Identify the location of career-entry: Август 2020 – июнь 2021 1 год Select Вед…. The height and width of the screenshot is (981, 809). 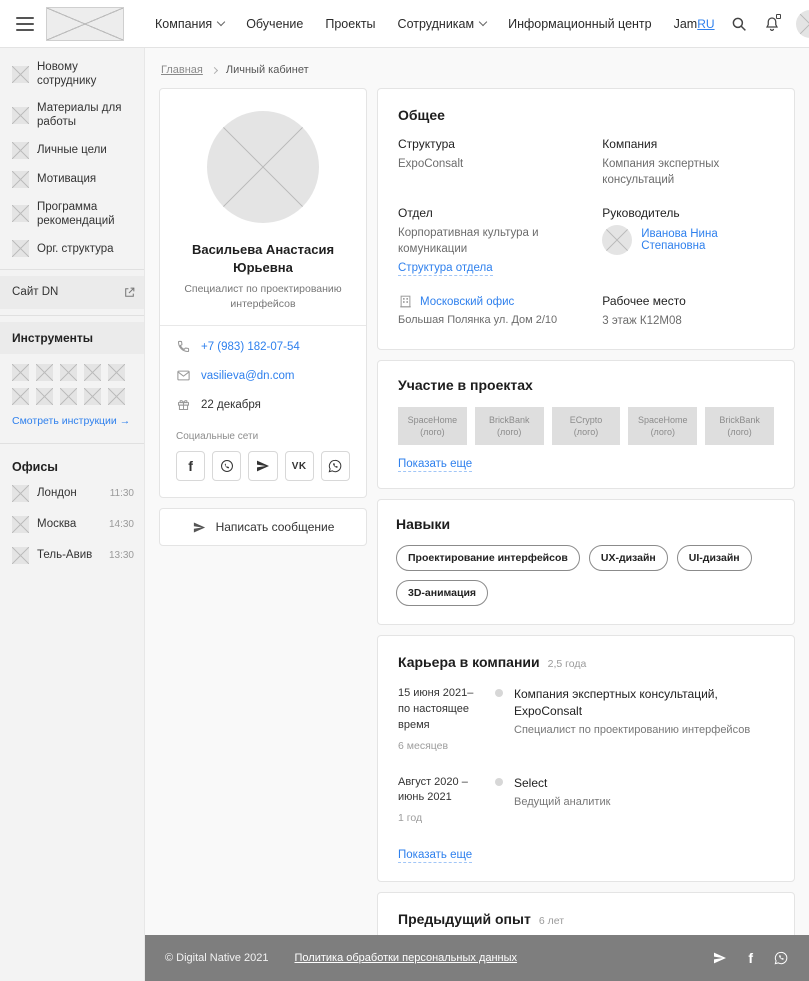
(586, 801).